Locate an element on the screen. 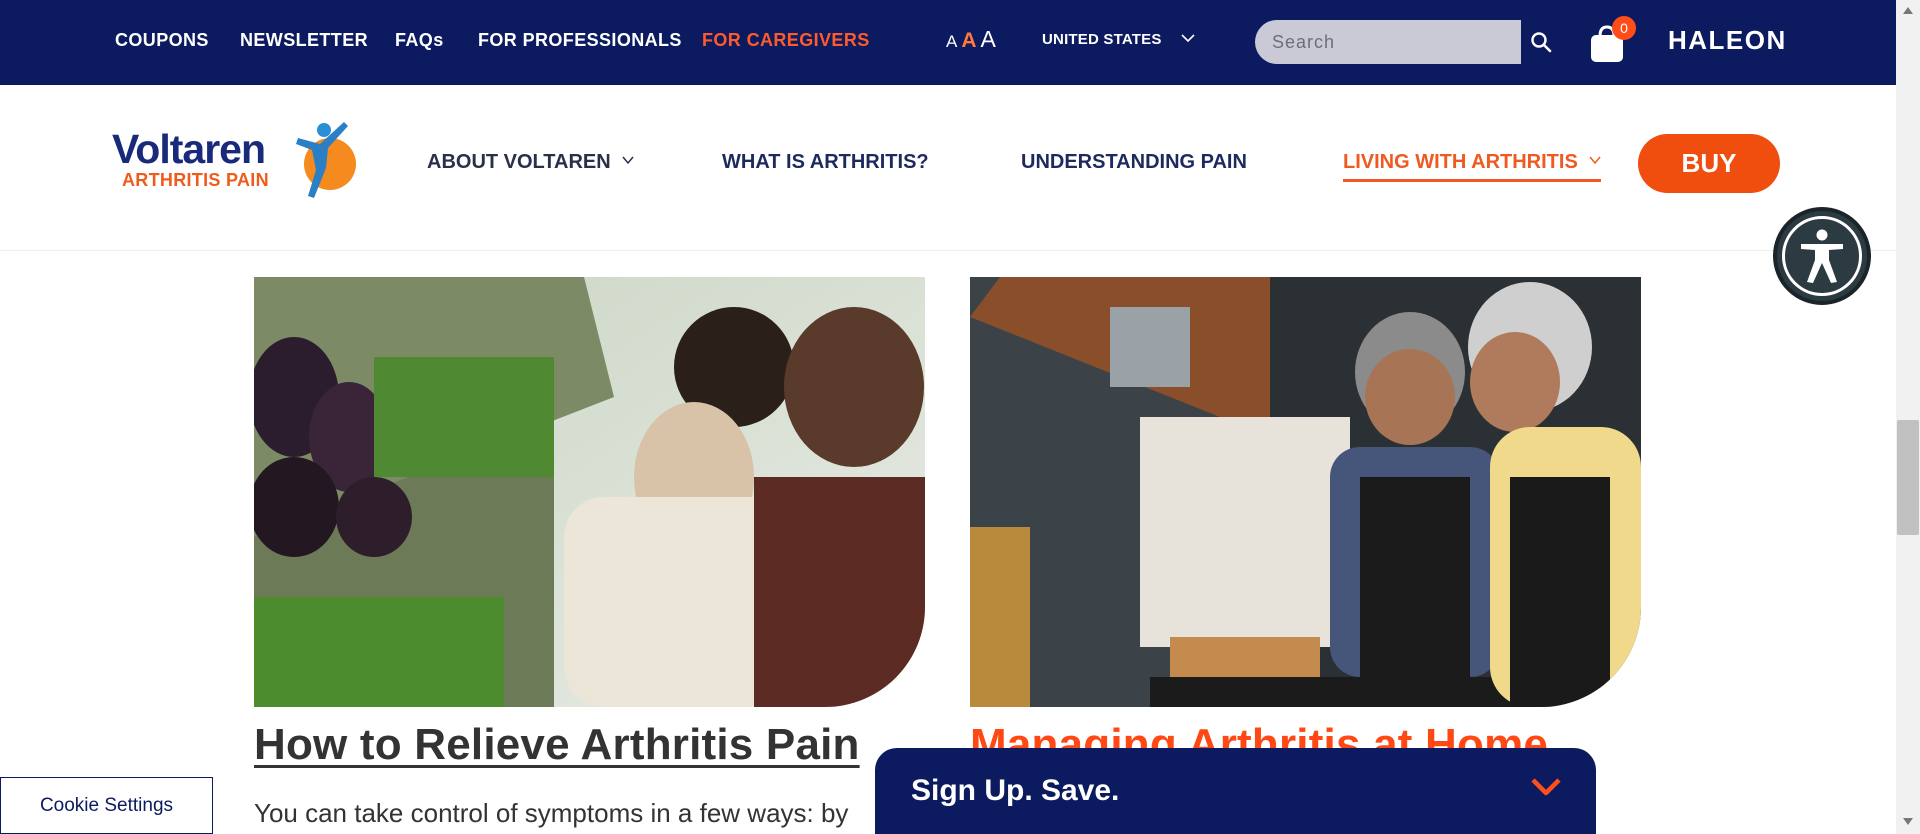  nav-what-is-arthritis: WHAT IS ARTHRITIS? is located at coordinates (825, 162).